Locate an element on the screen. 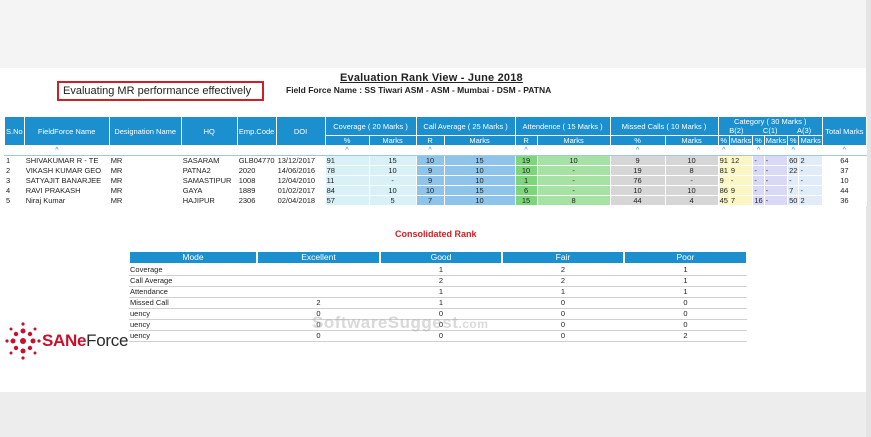 The height and width of the screenshot is (437, 871). cons-col-poor: Poor is located at coordinates (685, 257).